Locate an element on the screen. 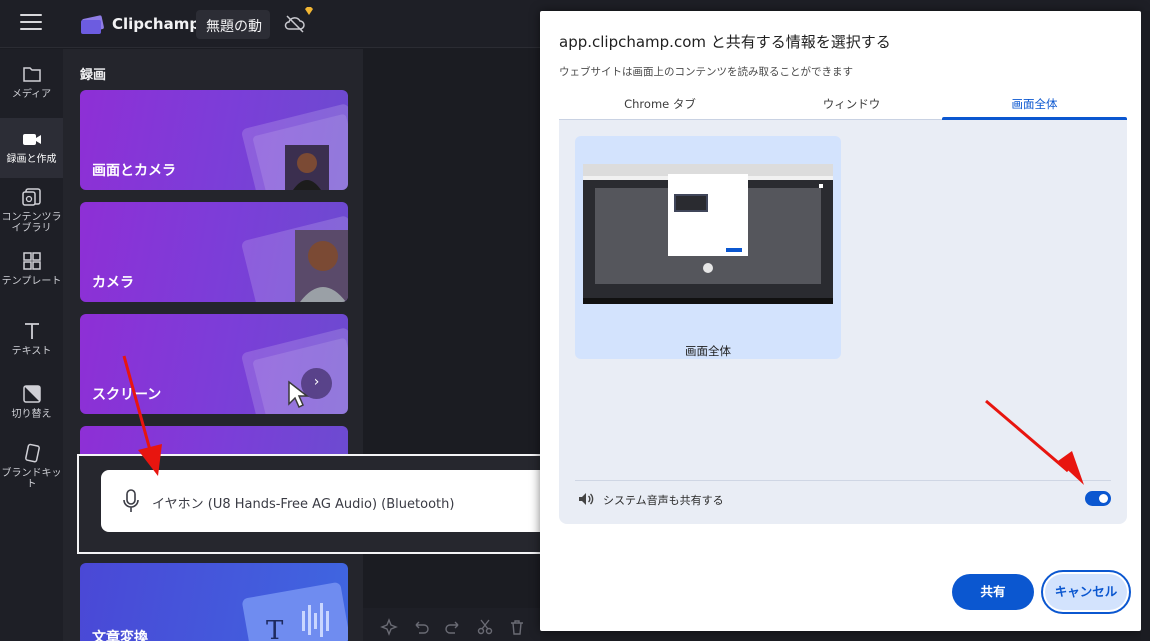 Image resolution: width=1150 pixels, height=641 pixels. cancel-button-label: キャンセル is located at coordinates (1086, 592).